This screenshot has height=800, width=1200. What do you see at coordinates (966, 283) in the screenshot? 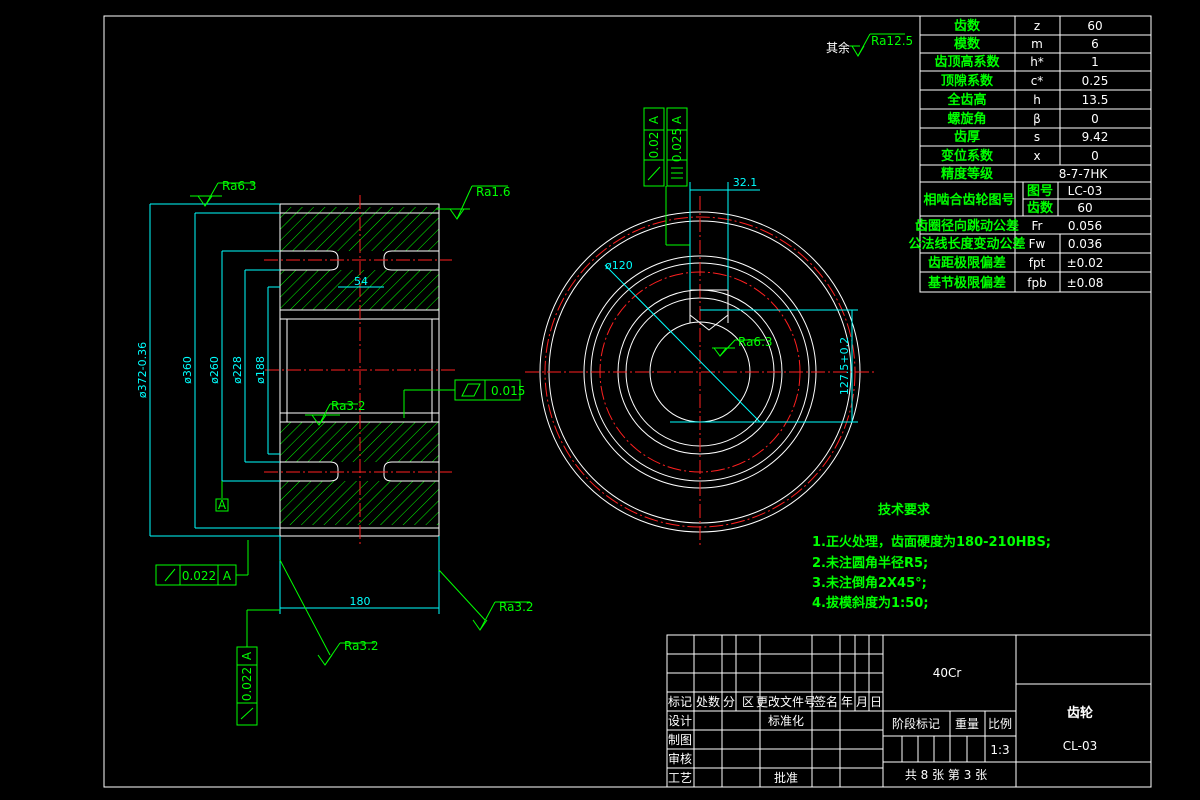
I see `param-name-fpb: 基节极限偏差` at bounding box center [966, 283].